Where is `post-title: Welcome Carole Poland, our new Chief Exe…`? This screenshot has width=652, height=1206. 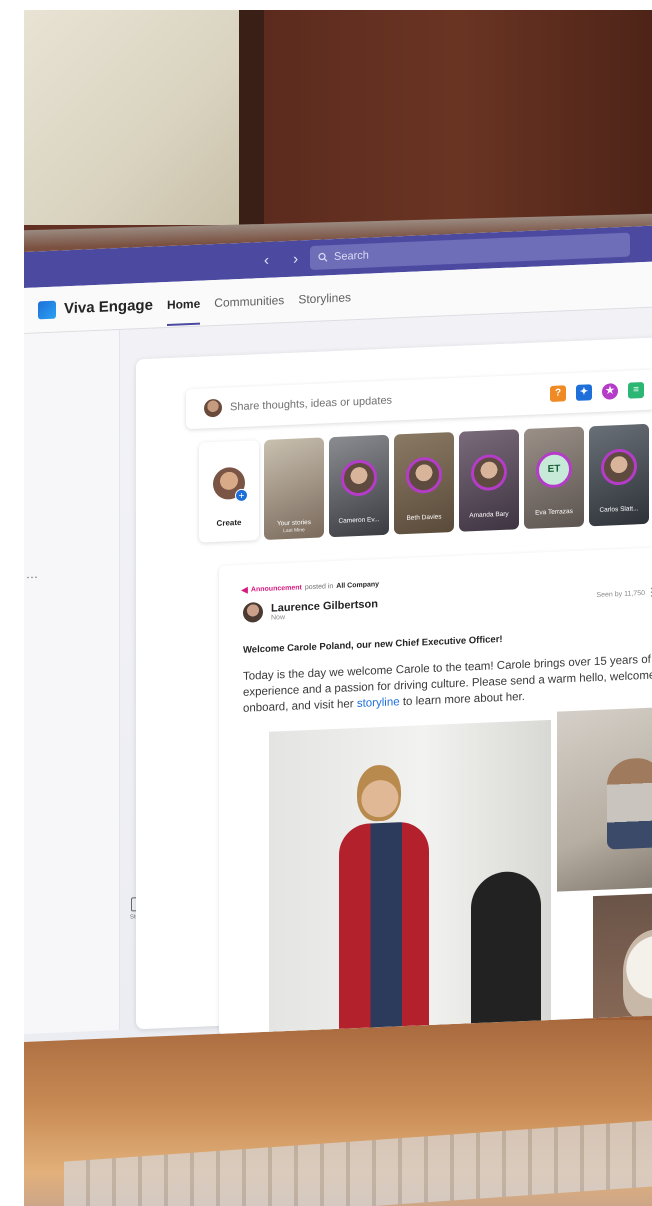
post-title: Welcome Carole Poland, our new Chief Exe… is located at coordinates (373, 644).